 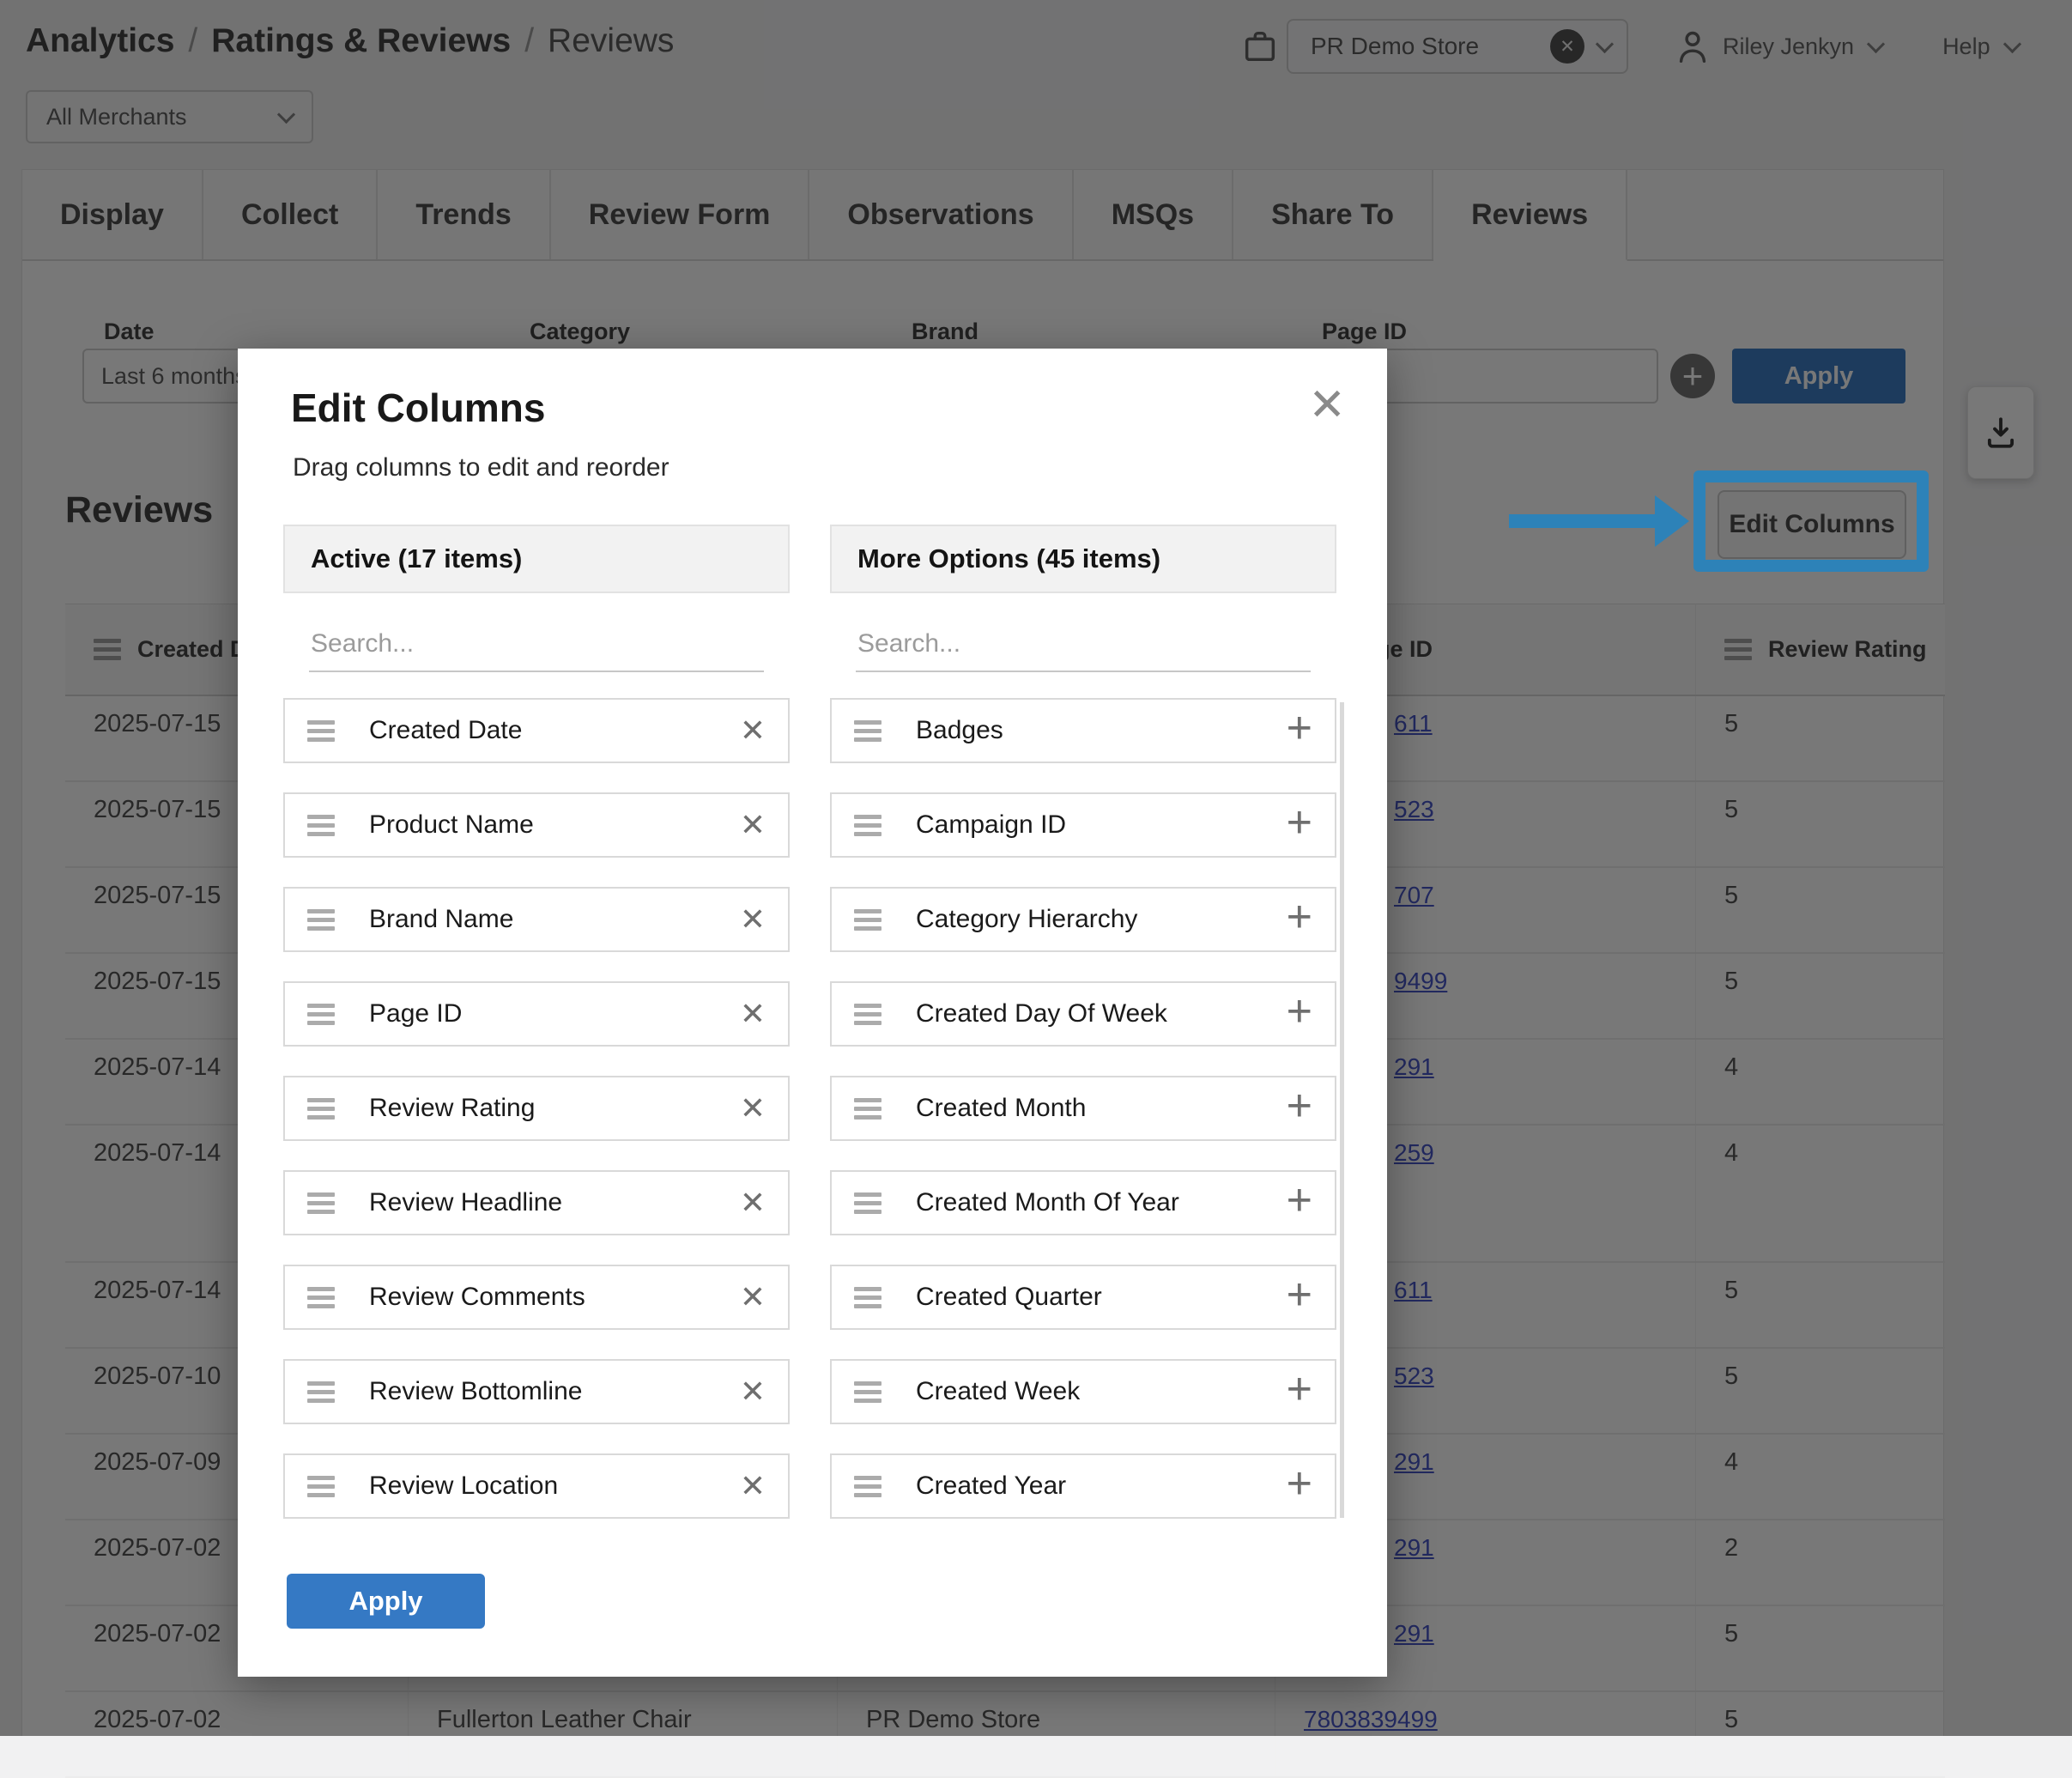 I want to click on modal-apply-button: Apply, so click(x=386, y=1601).